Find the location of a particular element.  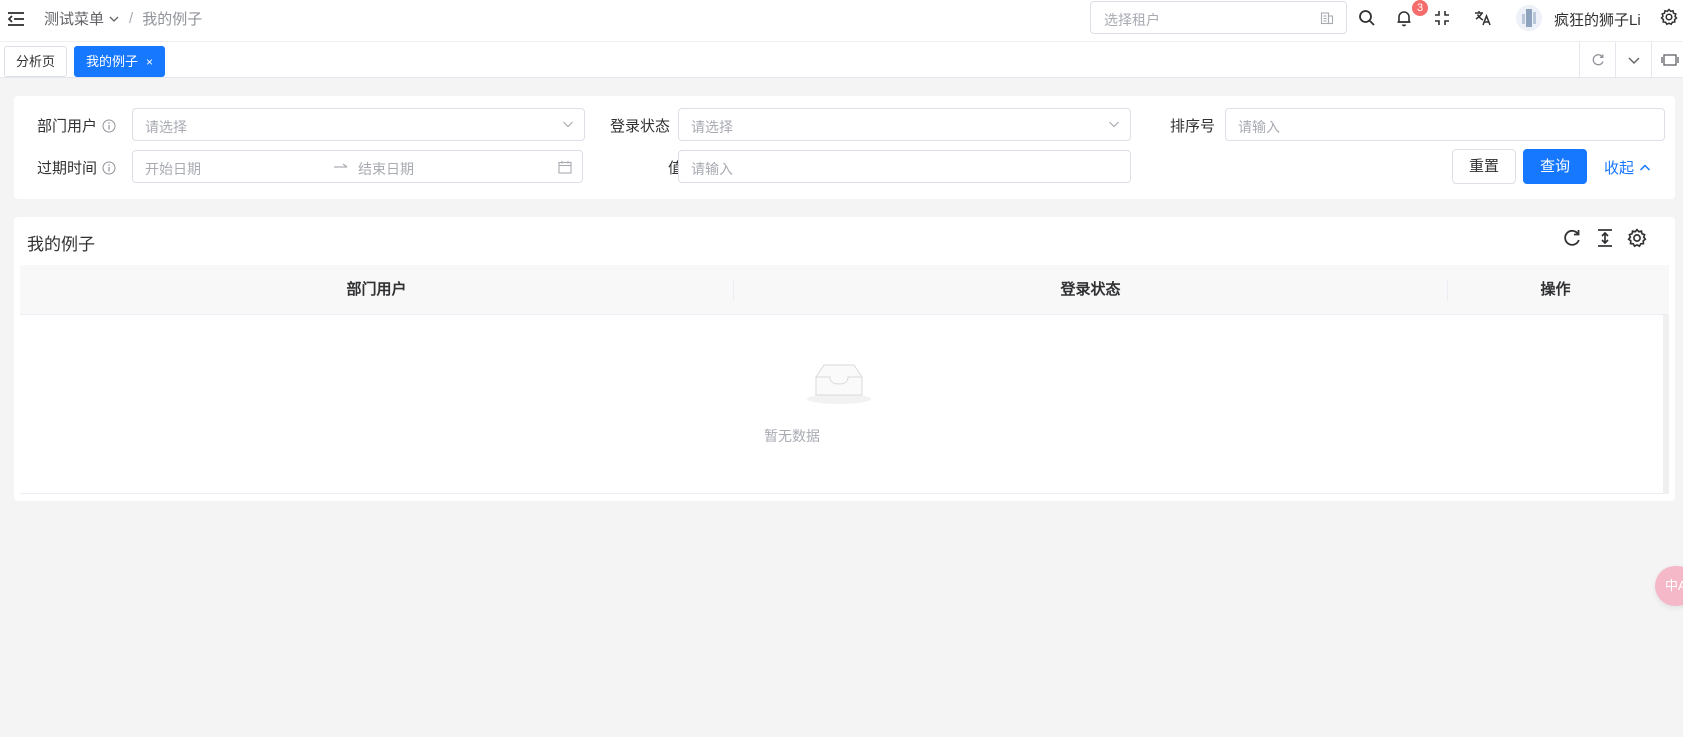

vertical-scrollbar is located at coordinates (1666, 404).